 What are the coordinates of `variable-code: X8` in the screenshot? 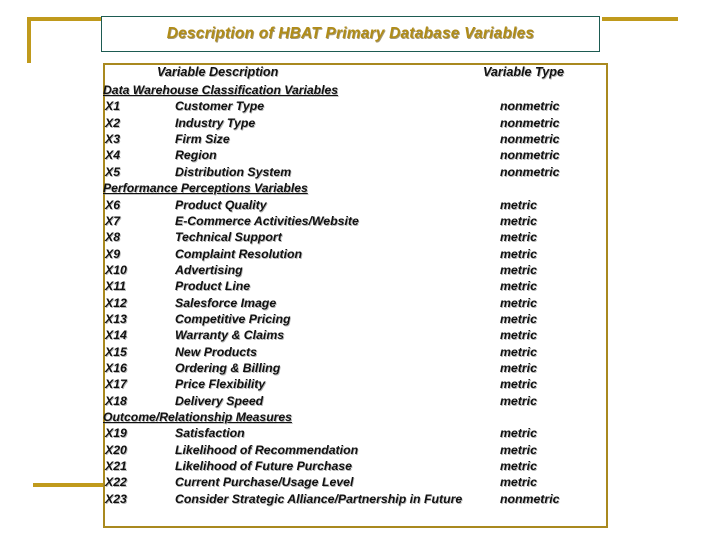 It's located at (113, 237).